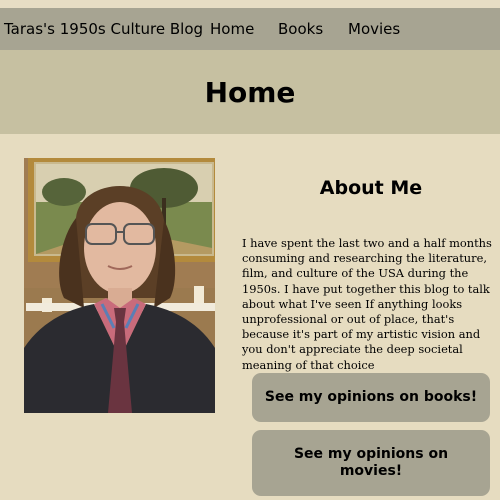 The image size is (500, 500). I want to click on nav-link-books: Books, so click(300, 29).